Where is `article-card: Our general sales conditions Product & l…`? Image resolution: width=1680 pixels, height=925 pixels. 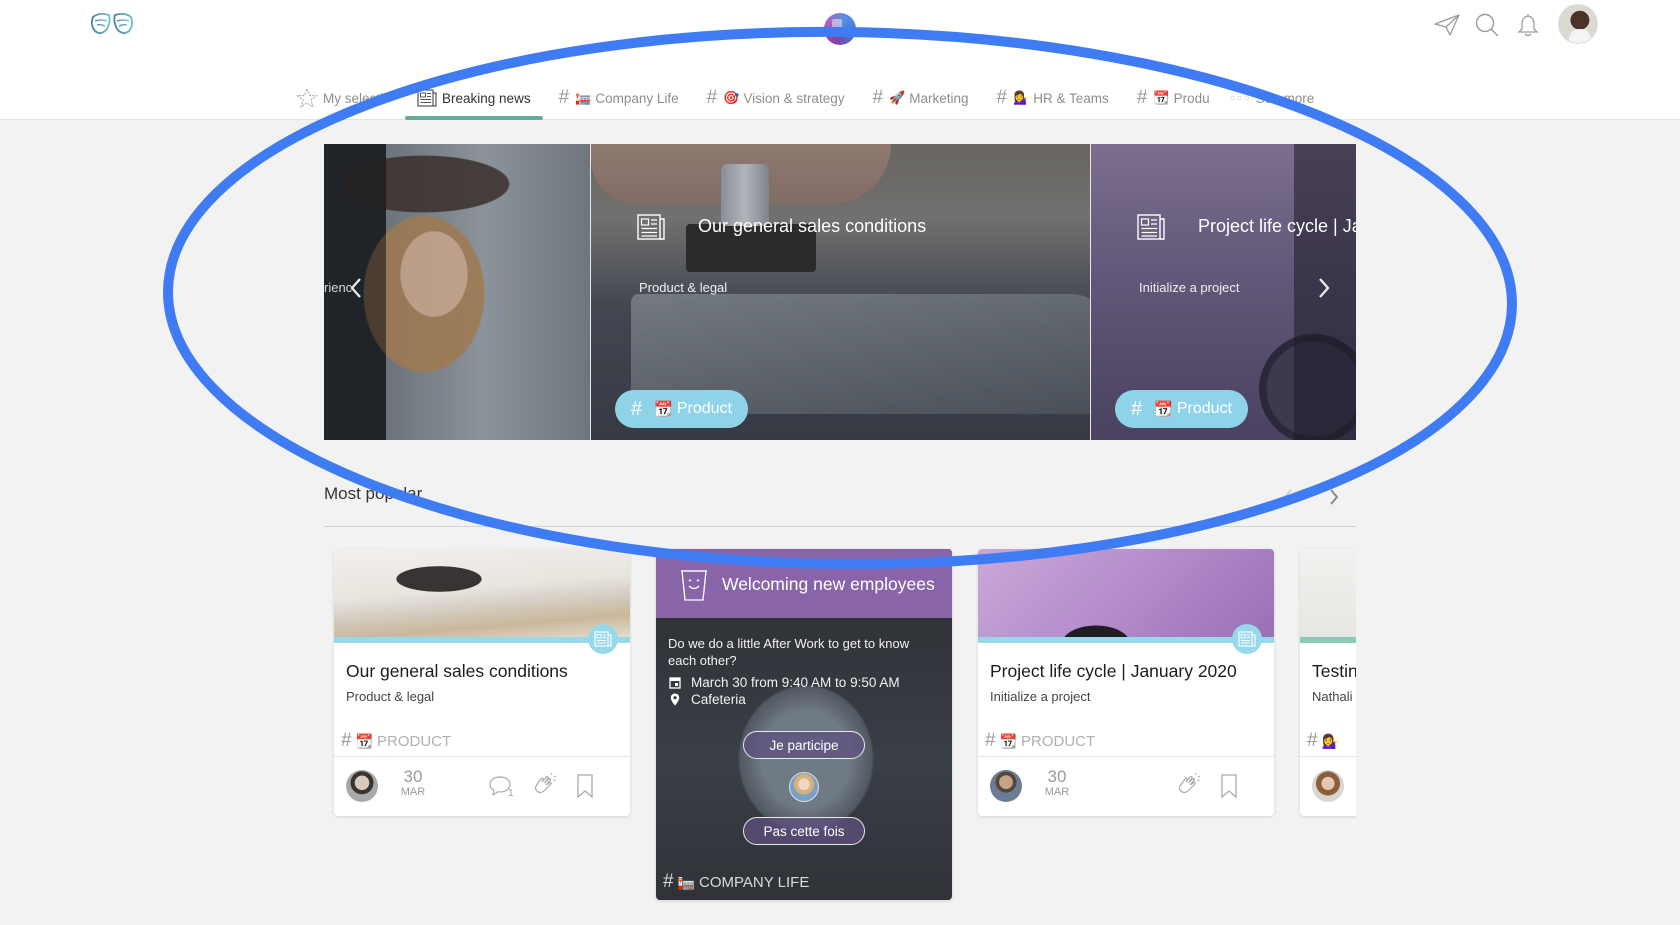
article-card: Our general sales conditions Product & l… is located at coordinates (482, 682).